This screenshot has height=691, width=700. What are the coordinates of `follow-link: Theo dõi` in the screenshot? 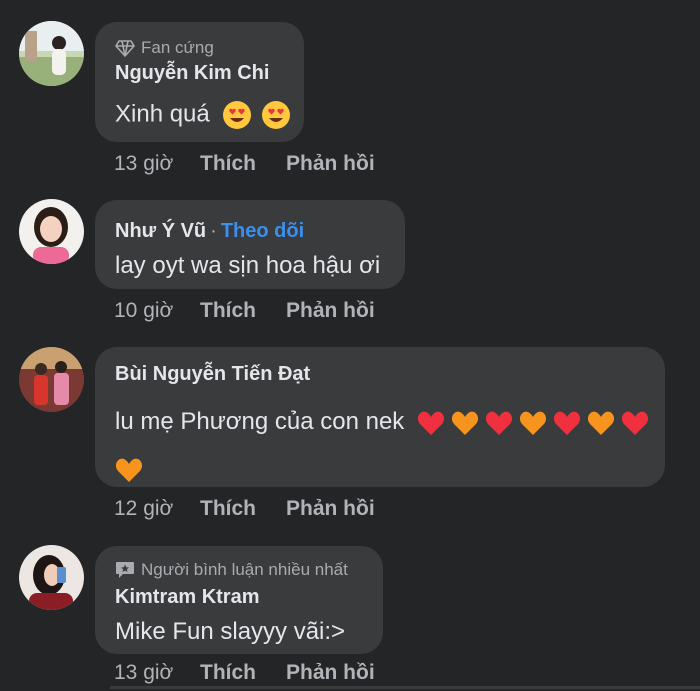 It's located at (262, 231).